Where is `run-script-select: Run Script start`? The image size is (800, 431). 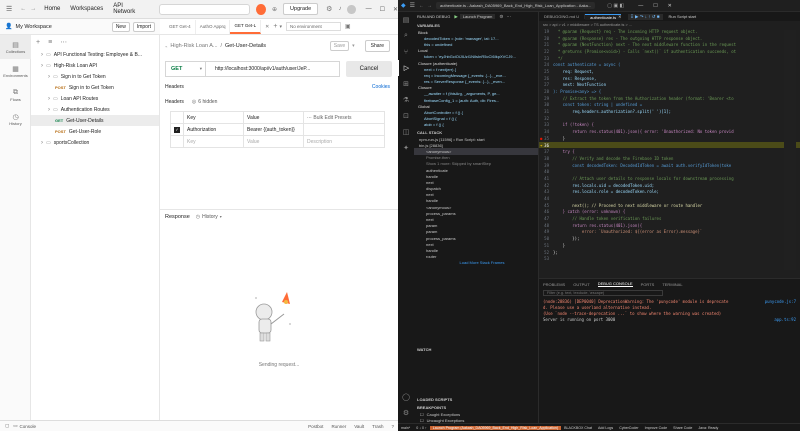
run-script-select: Run Script start is located at coordinates (683, 16).